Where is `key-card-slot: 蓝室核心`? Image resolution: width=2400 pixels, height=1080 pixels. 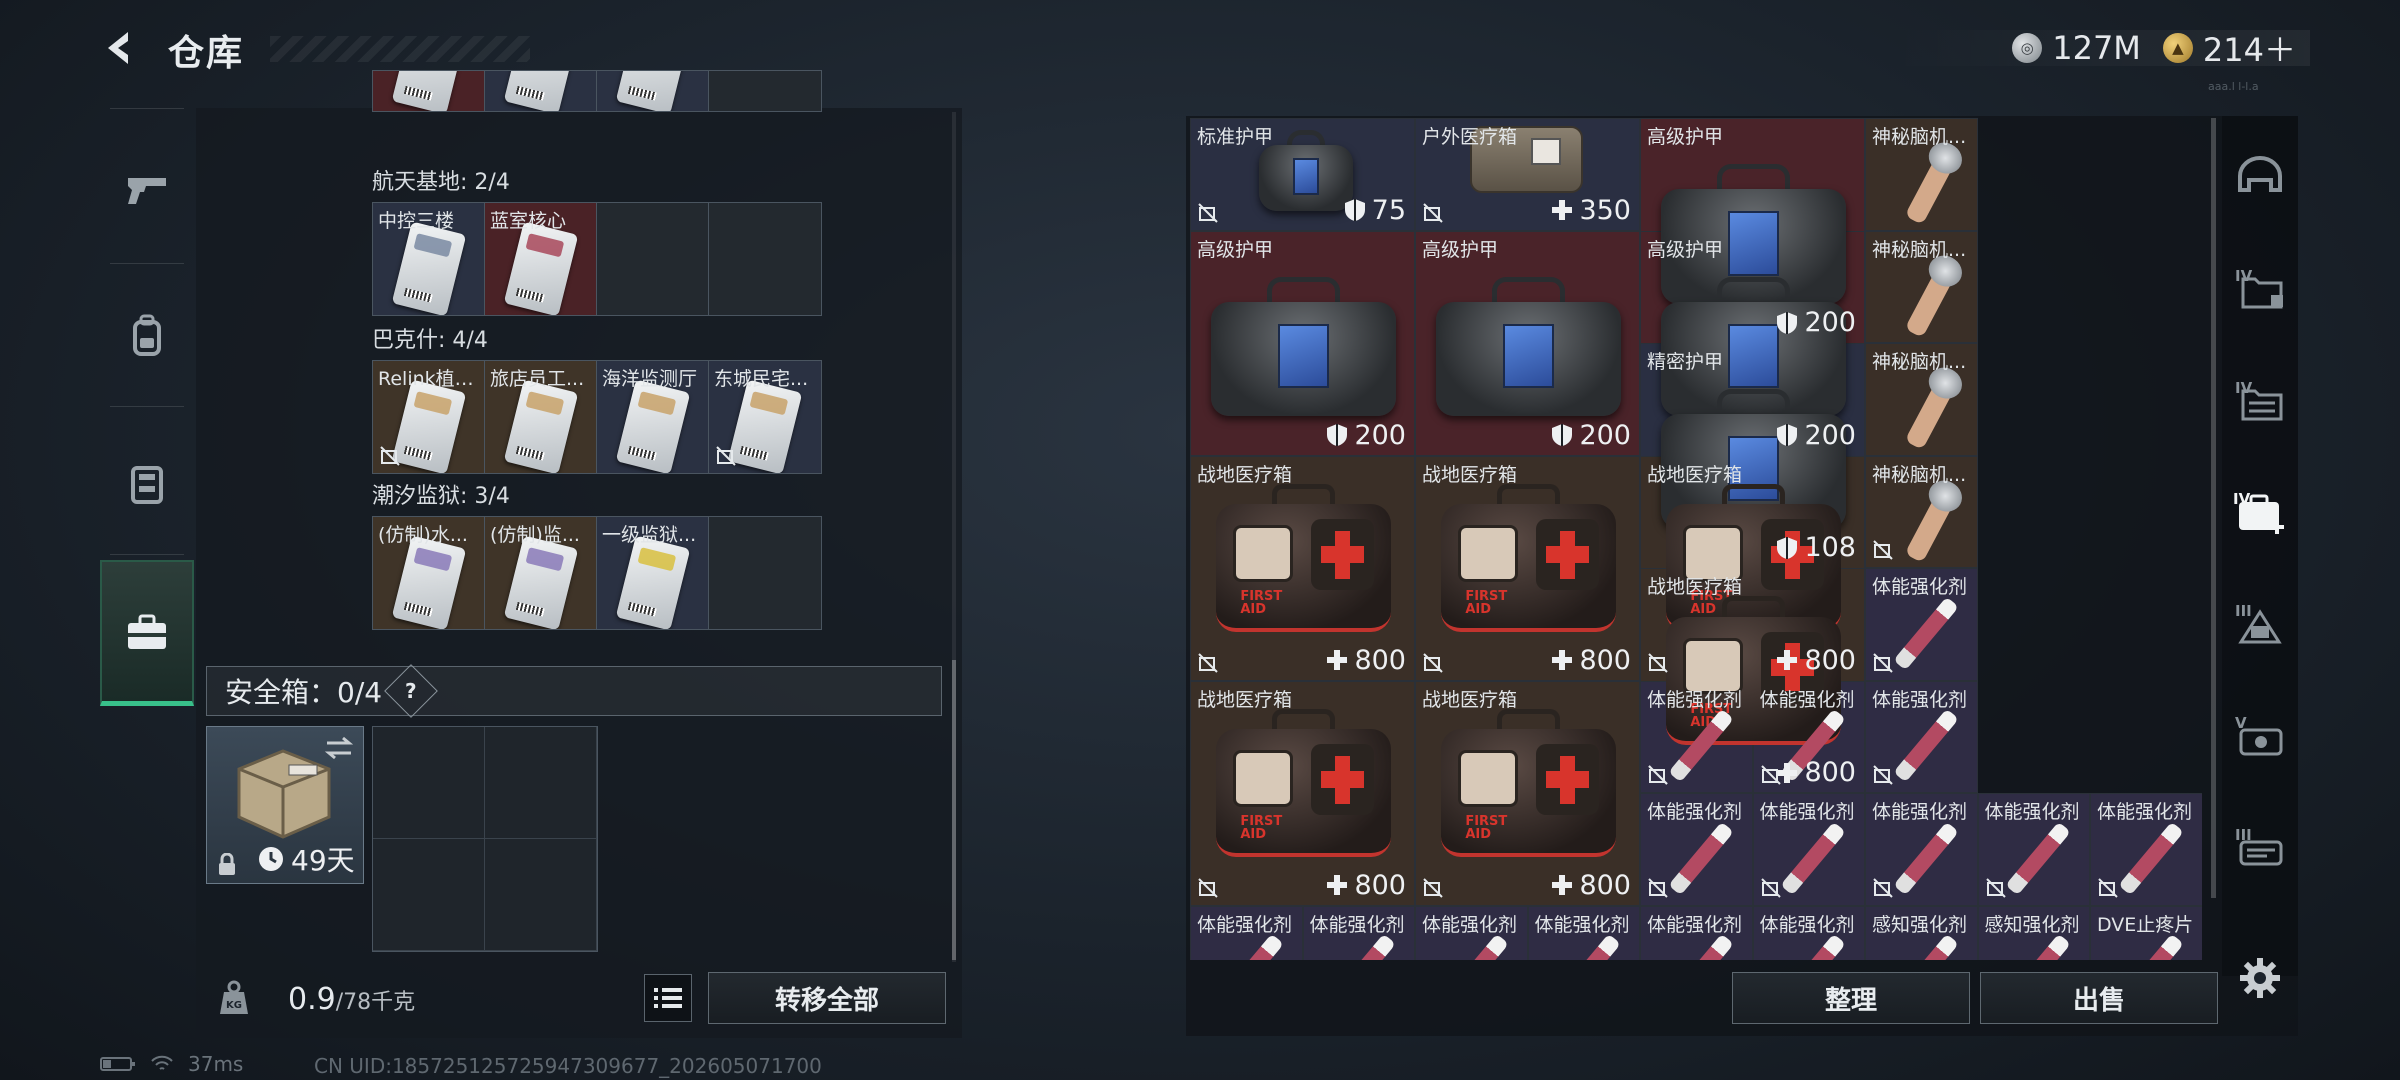 key-card-slot: 蓝室核心 is located at coordinates (541, 259).